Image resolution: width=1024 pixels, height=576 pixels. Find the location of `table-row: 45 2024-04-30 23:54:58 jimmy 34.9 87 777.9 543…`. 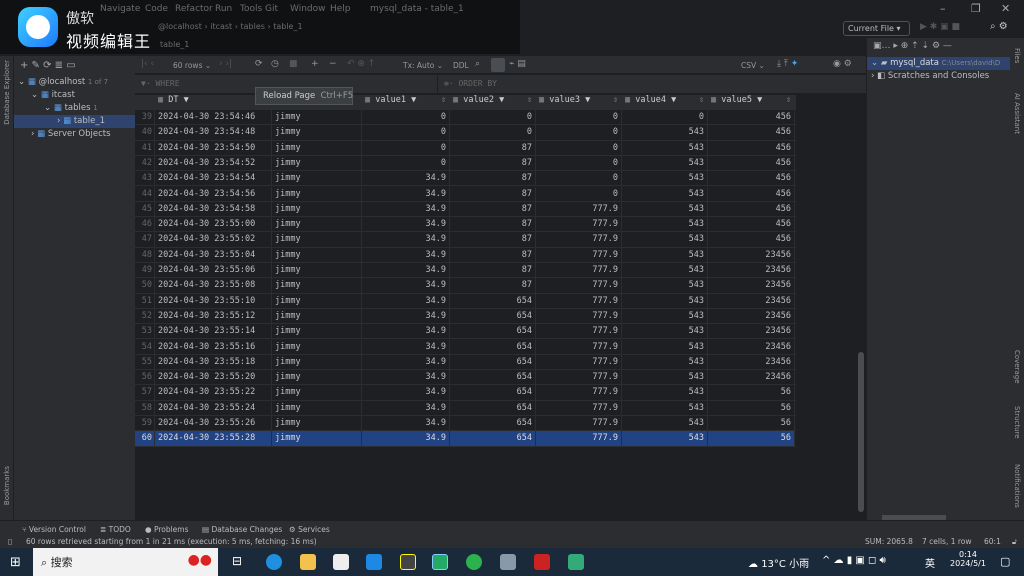

table-row: 45 2024-04-30 23:54:58 jimmy 34.9 87 777.9 543… is located at coordinates (465, 209).